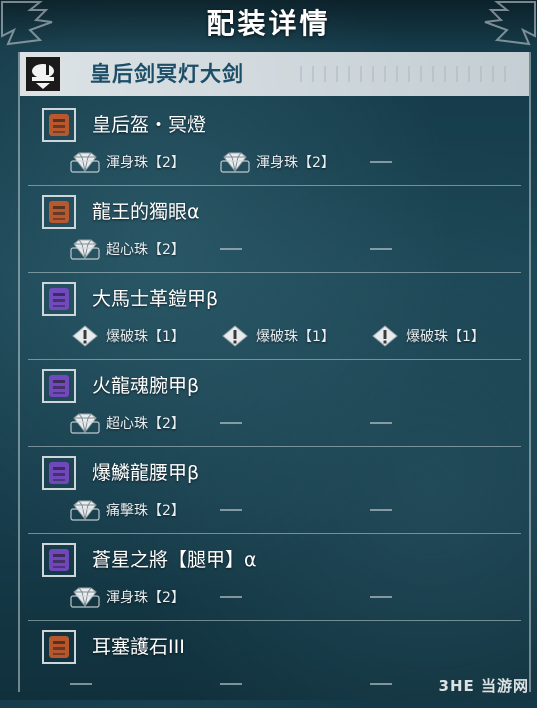  I want to click on weapon-ornament, so click(405, 74).